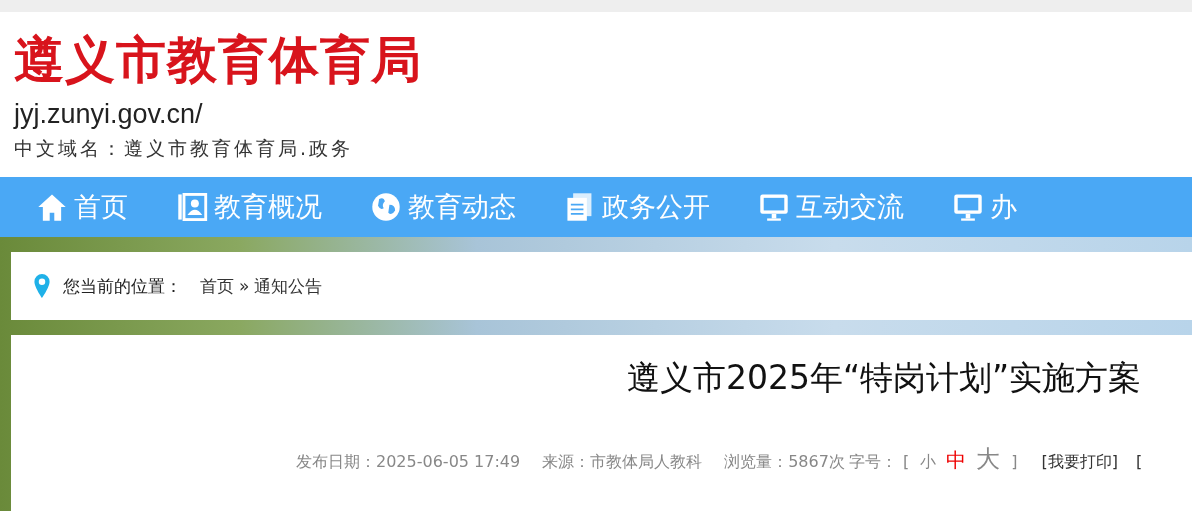 The width and height of the screenshot is (1192, 511). What do you see at coordinates (831, 207) in the screenshot?
I see `nav-link: 互动交流` at bounding box center [831, 207].